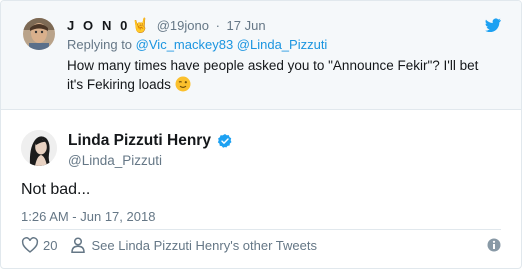 The height and width of the screenshot is (269, 522). Describe the element at coordinates (39, 34) in the screenshot. I see `parent-avatar` at that location.